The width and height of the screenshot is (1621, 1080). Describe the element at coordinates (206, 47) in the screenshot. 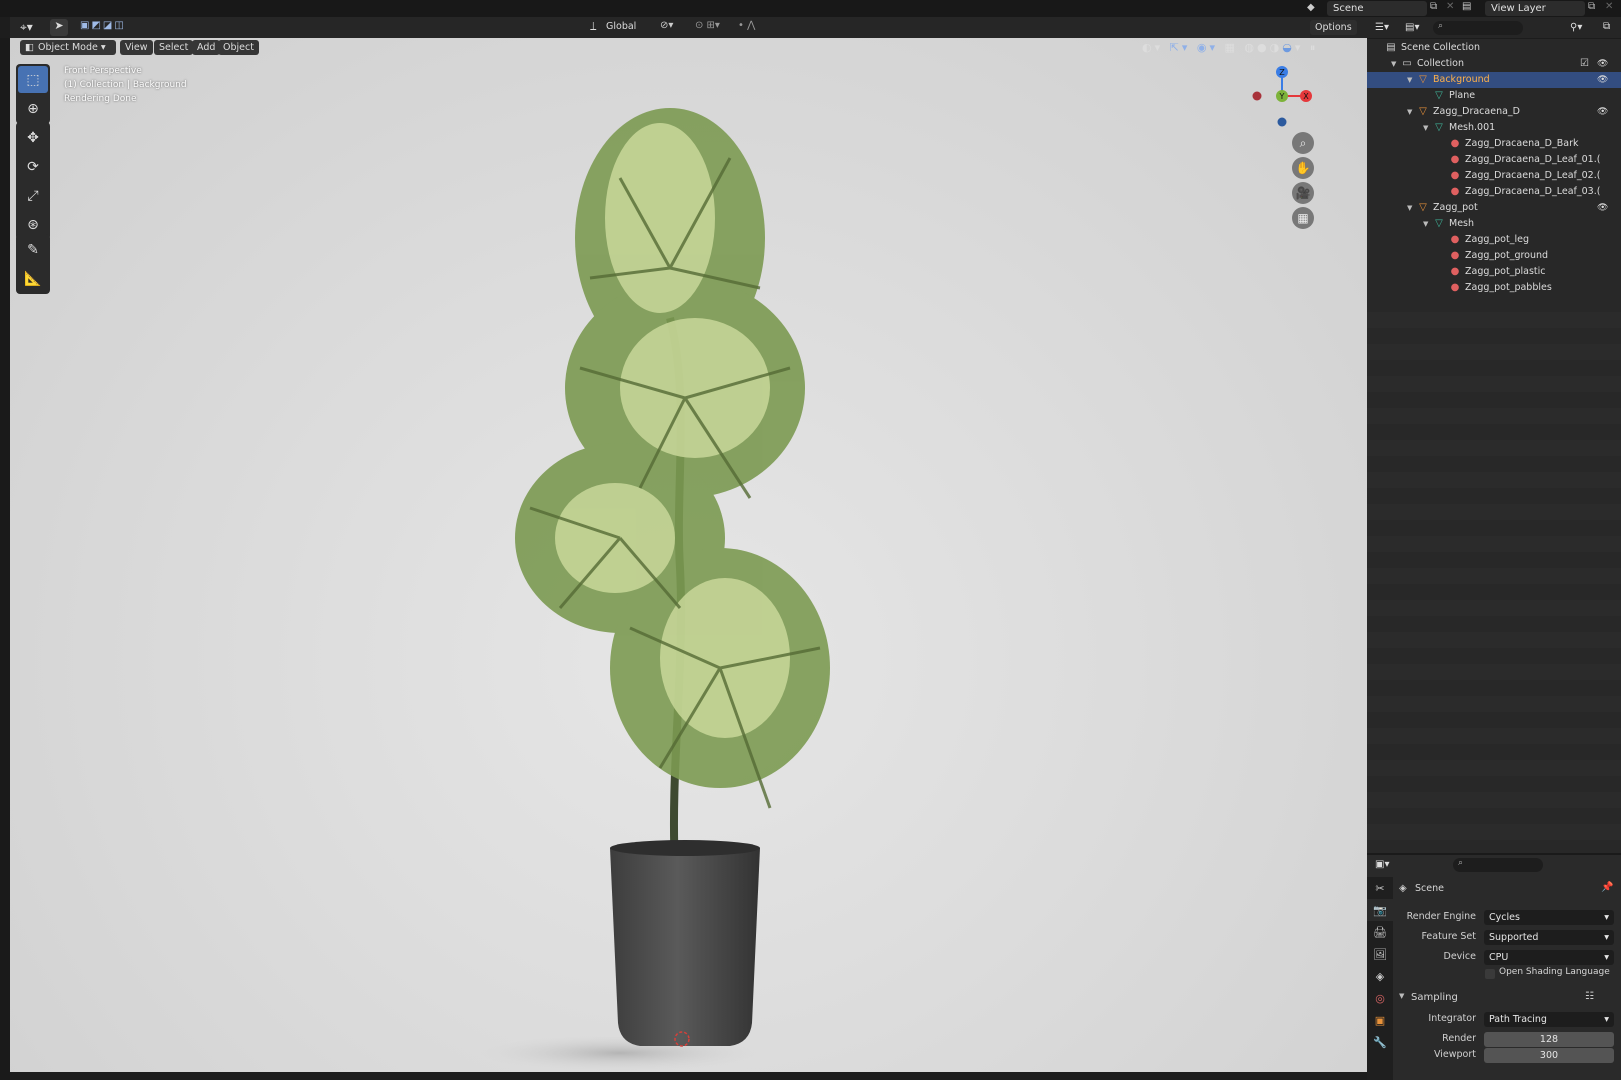

I see `add-menu: Add` at that location.